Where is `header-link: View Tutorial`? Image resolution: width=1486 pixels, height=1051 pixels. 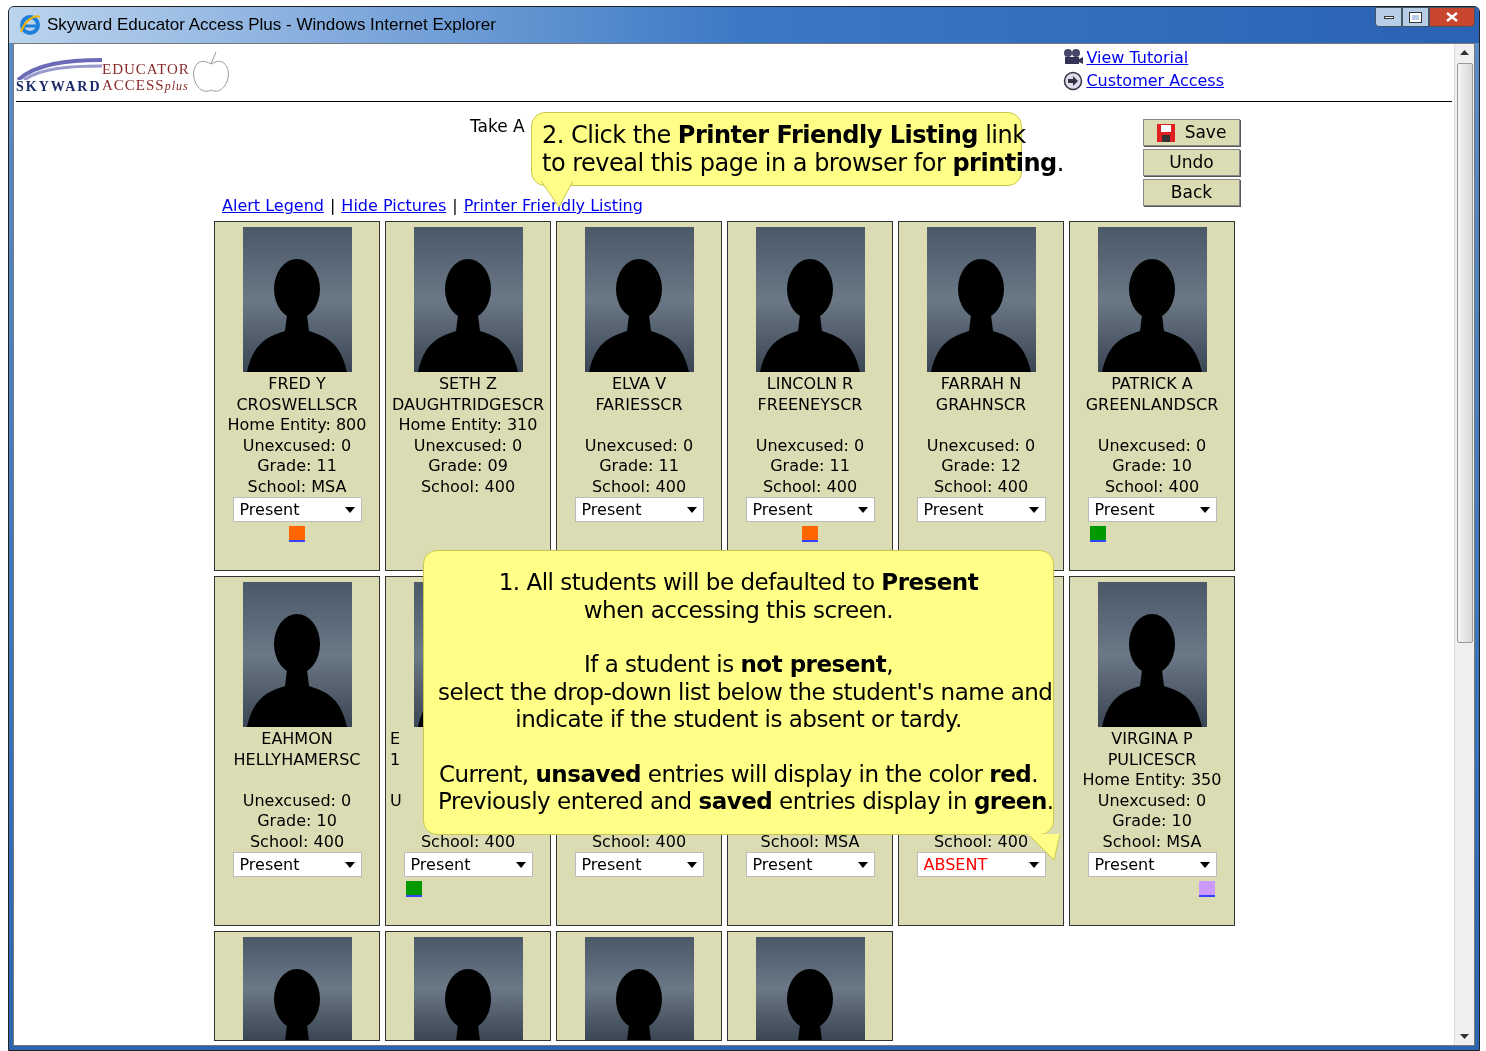
header-link: View Tutorial is located at coordinates (1137, 57).